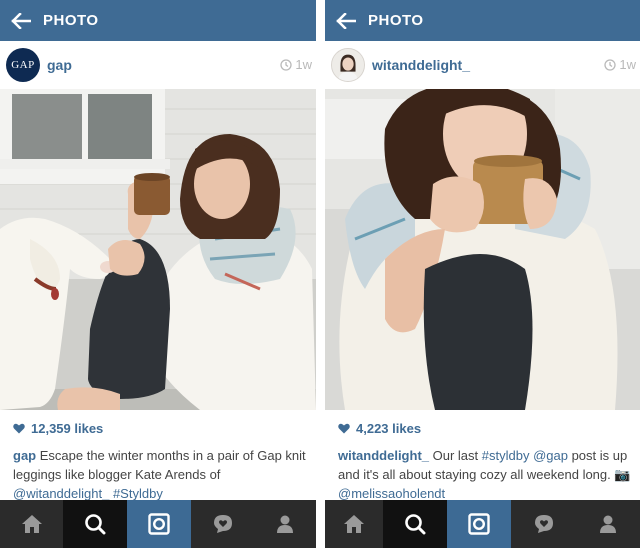 Image resolution: width=640 pixels, height=548 pixels. I want to click on post-header: witanddelight_ 1w, so click(482, 65).